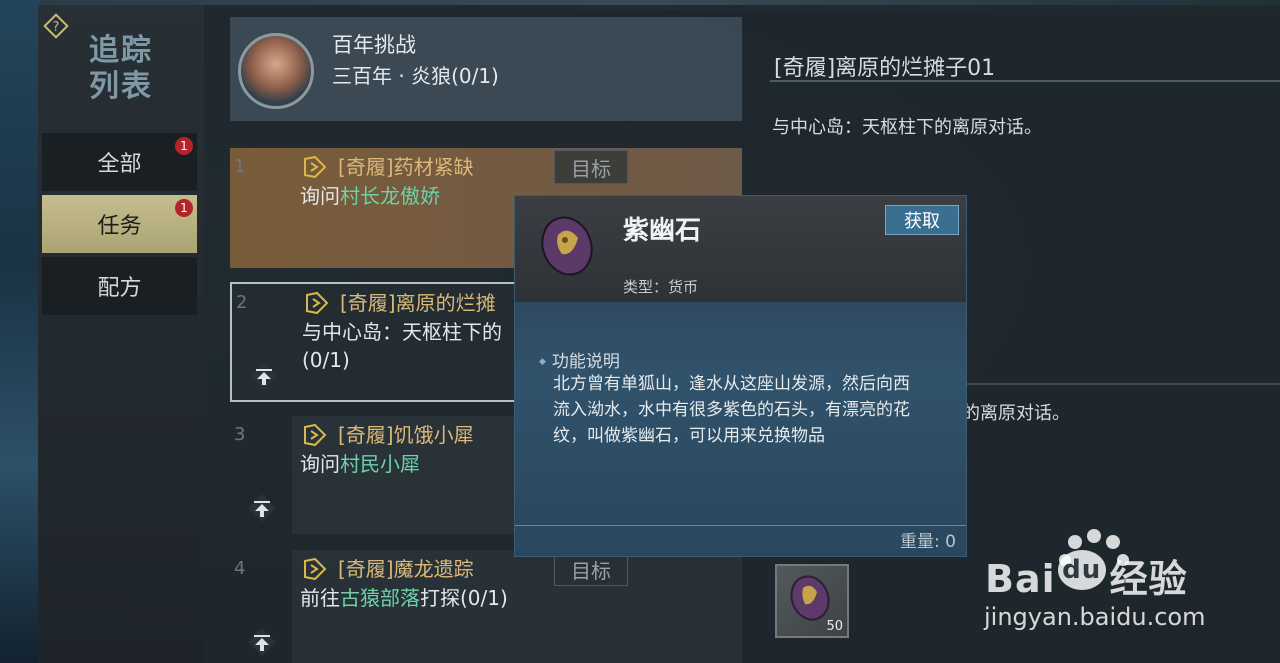  What do you see at coordinates (326, 360) in the screenshot?
I see `desc-progress: (0/1)` at bounding box center [326, 360].